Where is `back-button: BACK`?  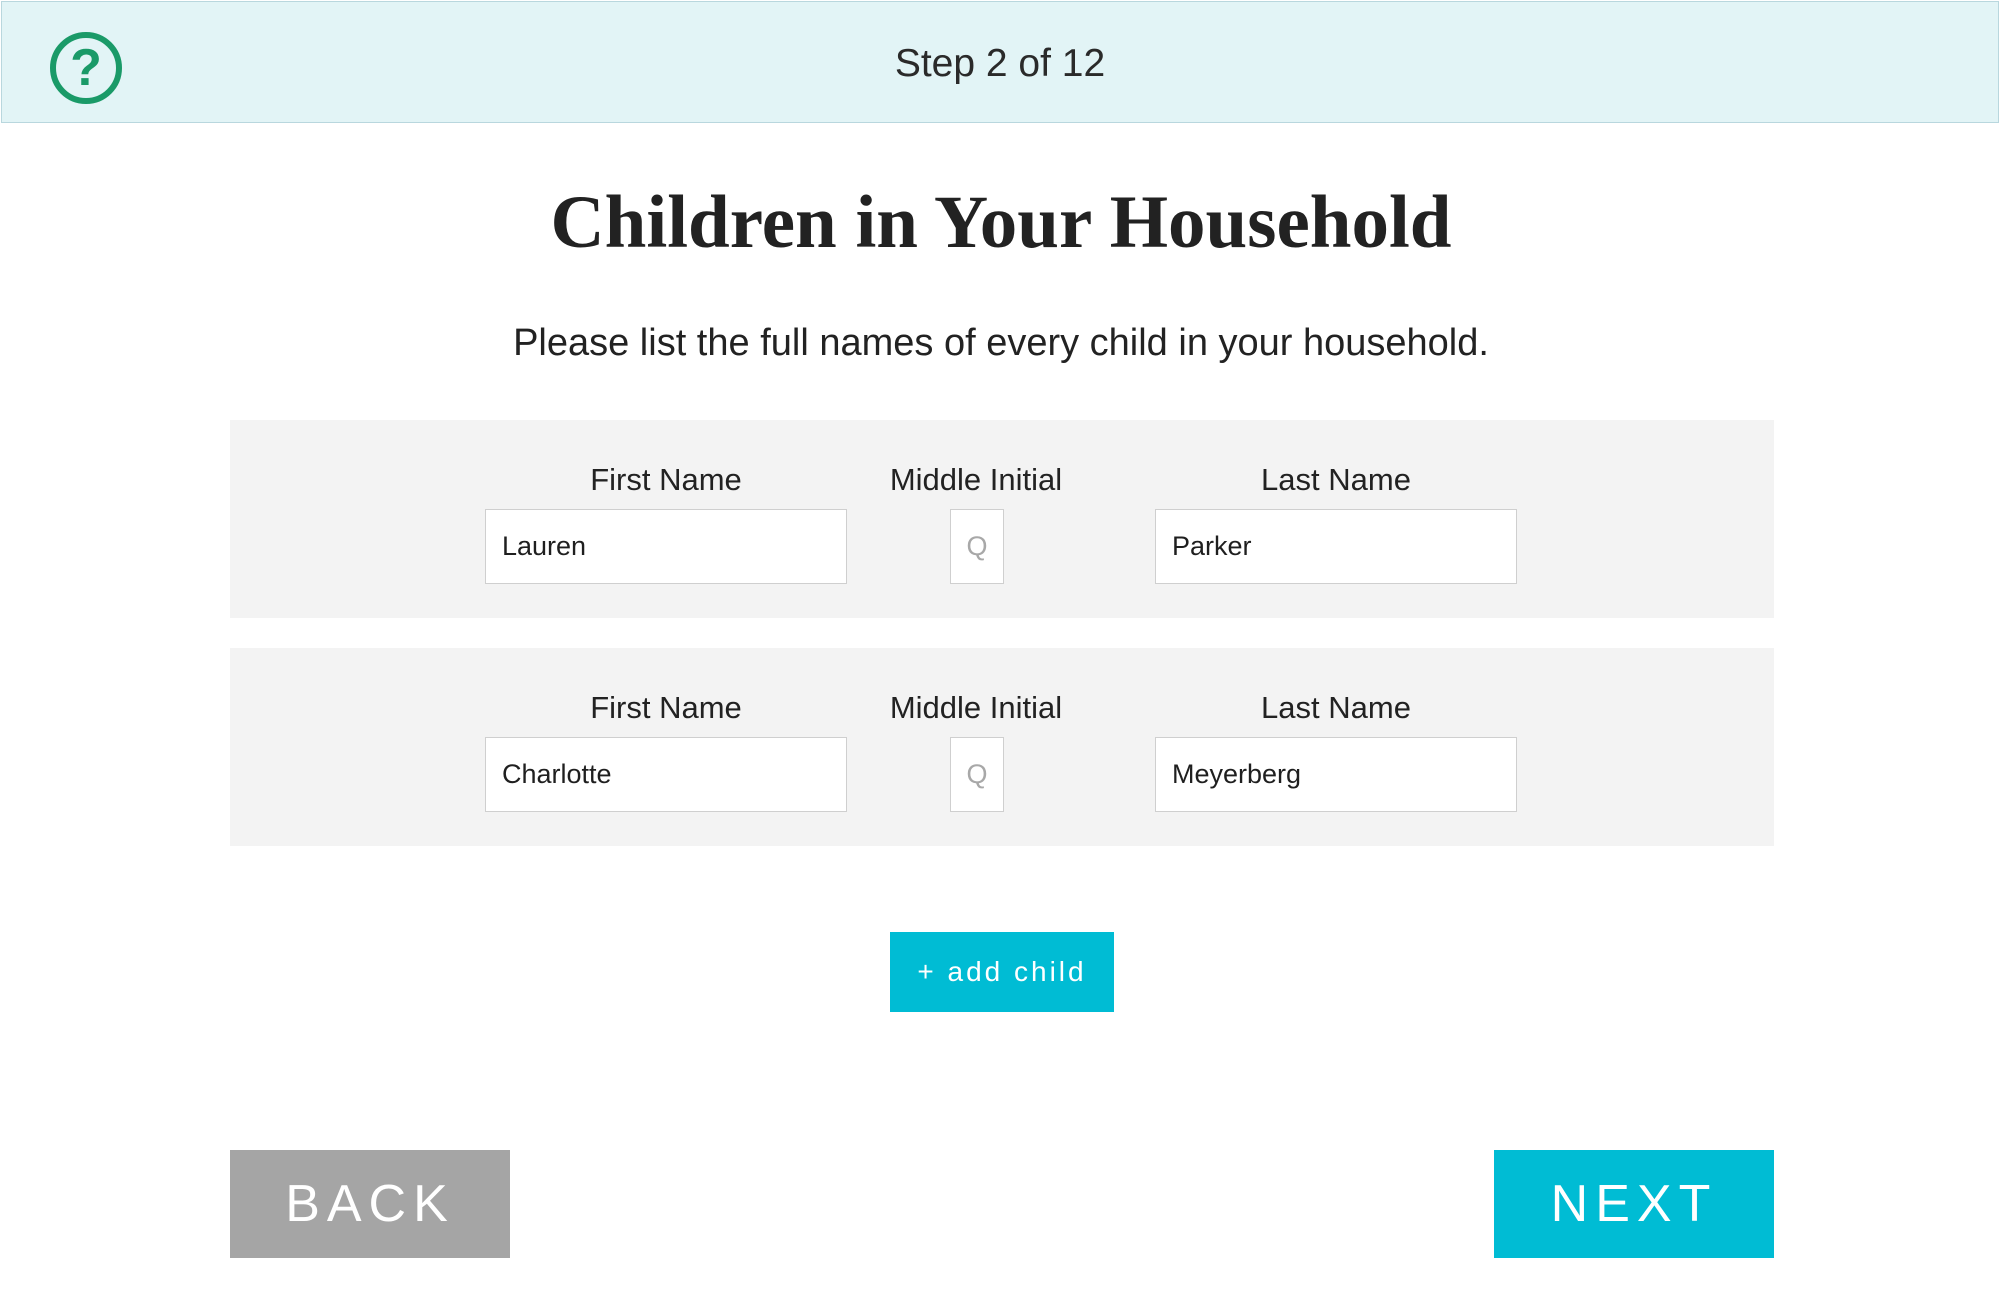 back-button: BACK is located at coordinates (370, 1204).